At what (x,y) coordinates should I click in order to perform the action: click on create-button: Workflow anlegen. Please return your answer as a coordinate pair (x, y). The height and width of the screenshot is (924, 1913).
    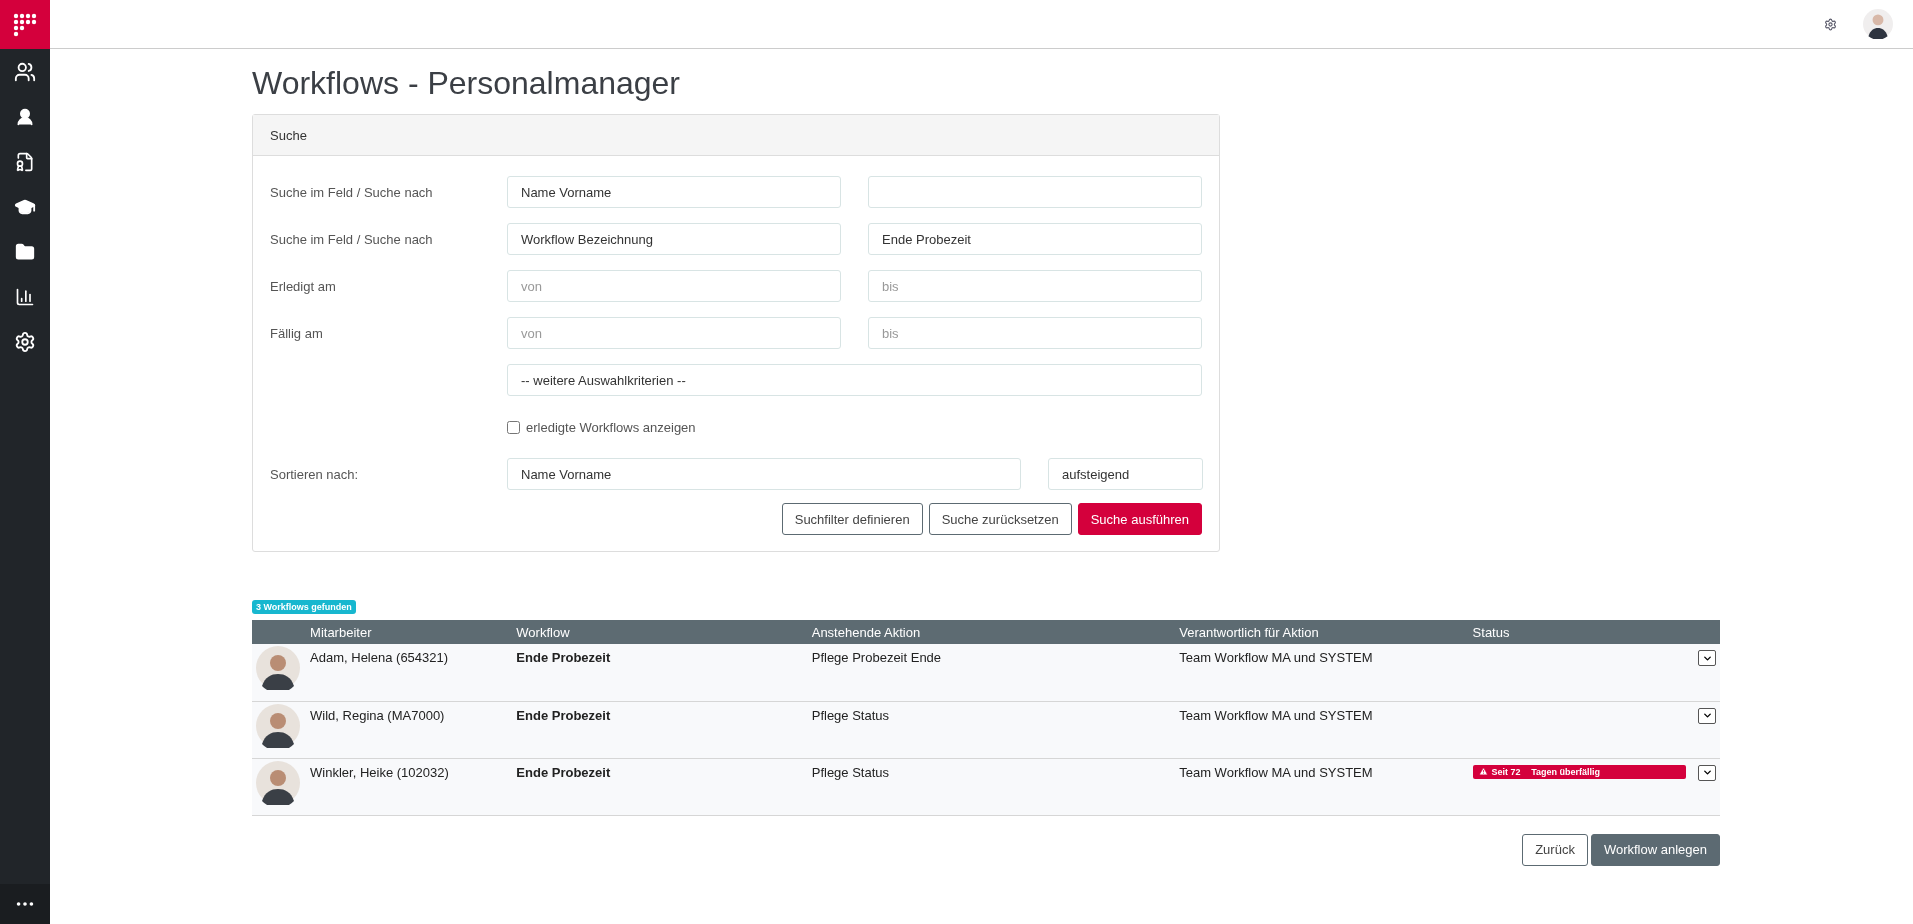
    Looking at the image, I should click on (1655, 849).